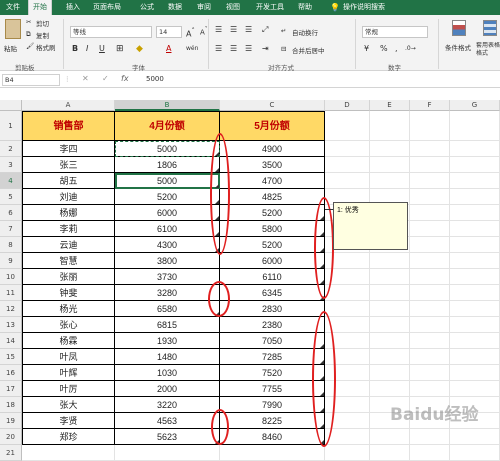  I want to click on paste-button: 粘贴, so click(10, 48).